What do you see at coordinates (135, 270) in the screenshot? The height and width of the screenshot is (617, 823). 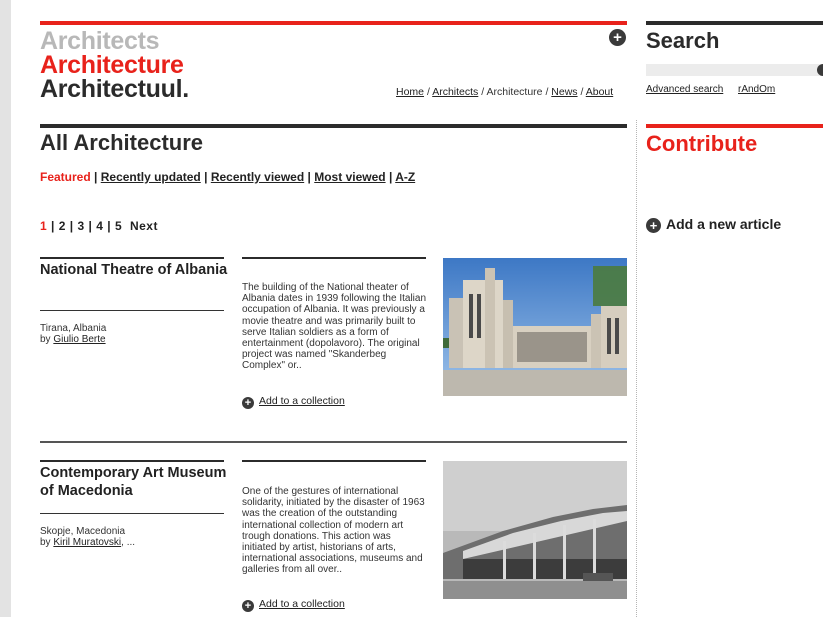 I see `item-title: National Theatre of Albania` at bounding box center [135, 270].